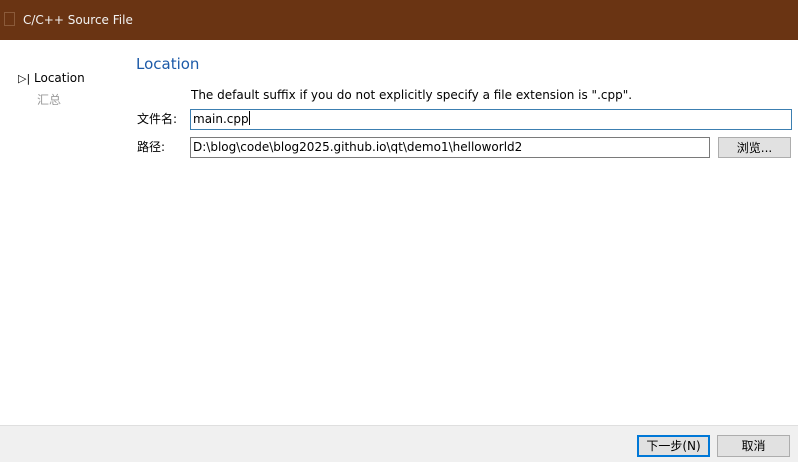 This screenshot has height=462, width=798. Describe the element at coordinates (24, 78) in the screenshot. I see `current-step-arrow-icon: ▷|` at that location.